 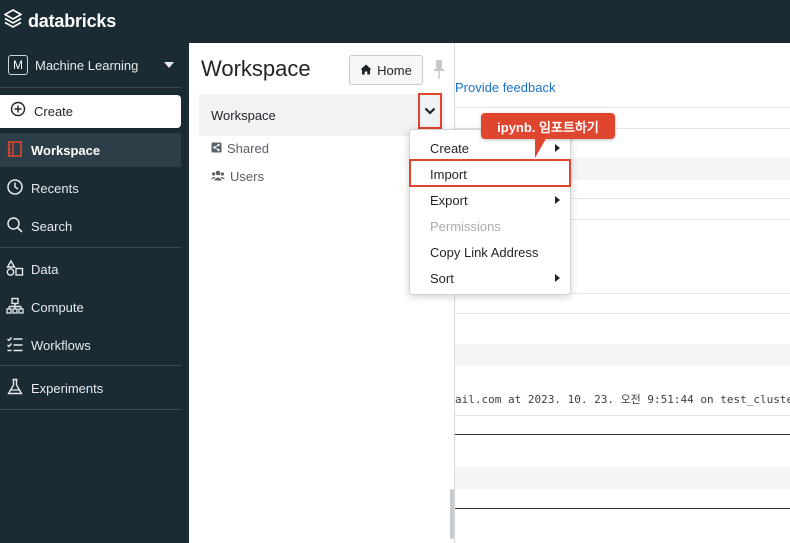 I want to click on sidebar-item-data: Data, so click(x=90, y=269).